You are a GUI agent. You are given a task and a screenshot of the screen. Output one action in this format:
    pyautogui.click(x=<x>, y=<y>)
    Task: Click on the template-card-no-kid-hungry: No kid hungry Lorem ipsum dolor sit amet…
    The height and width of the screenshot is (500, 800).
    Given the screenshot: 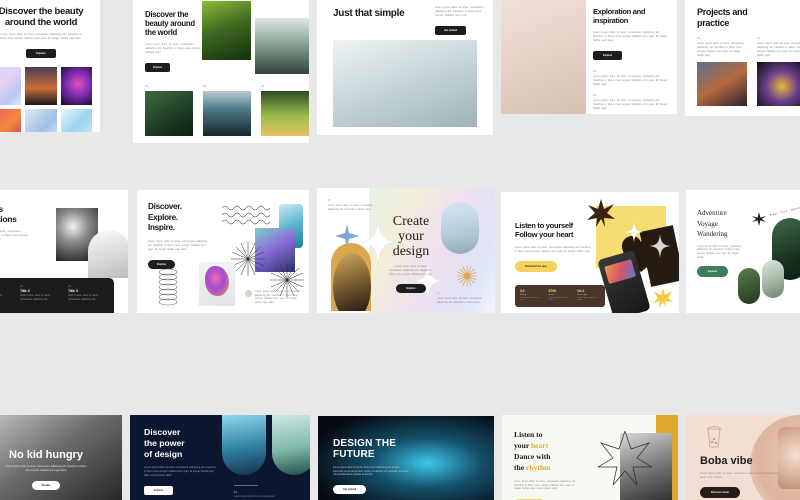 What is the action you would take?
    pyautogui.click(x=61, y=457)
    